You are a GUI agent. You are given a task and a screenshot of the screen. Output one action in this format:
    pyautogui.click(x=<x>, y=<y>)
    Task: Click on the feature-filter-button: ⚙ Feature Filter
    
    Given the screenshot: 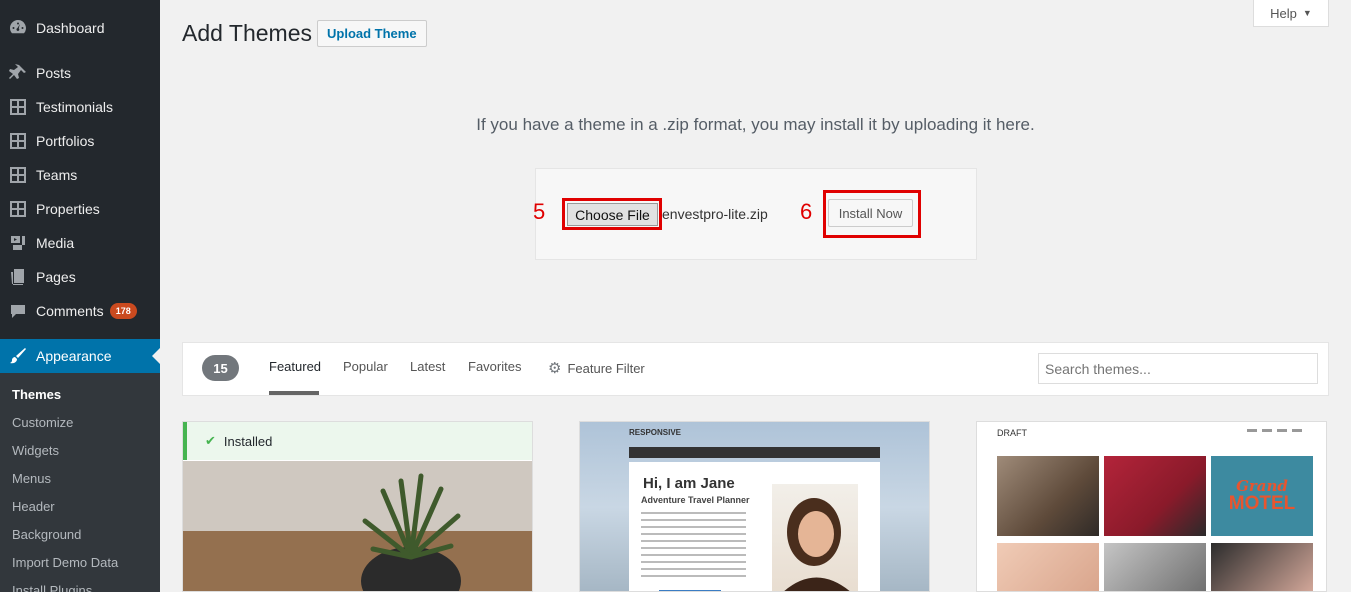 What is the action you would take?
    pyautogui.click(x=596, y=368)
    